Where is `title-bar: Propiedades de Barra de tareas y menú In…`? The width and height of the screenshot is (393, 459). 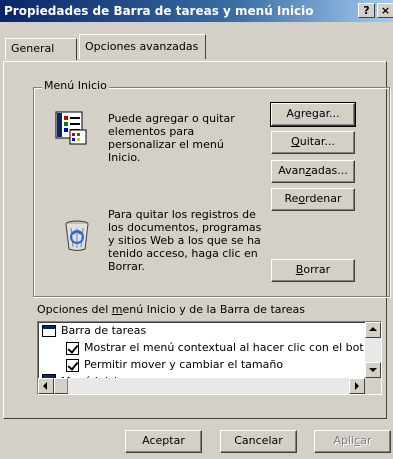
title-bar: Propiedades de Barra de tareas y menú In… is located at coordinates (196, 11).